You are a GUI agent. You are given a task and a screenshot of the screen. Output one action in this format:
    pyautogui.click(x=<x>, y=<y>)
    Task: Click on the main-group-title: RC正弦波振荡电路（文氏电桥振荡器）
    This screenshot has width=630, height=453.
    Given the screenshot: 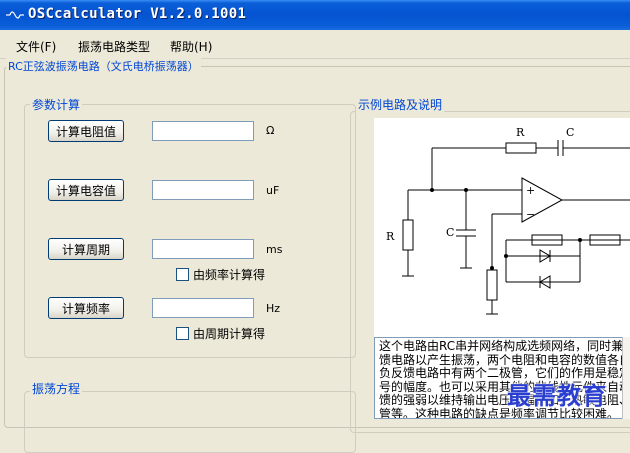 What is the action you would take?
    pyautogui.click(x=103, y=66)
    